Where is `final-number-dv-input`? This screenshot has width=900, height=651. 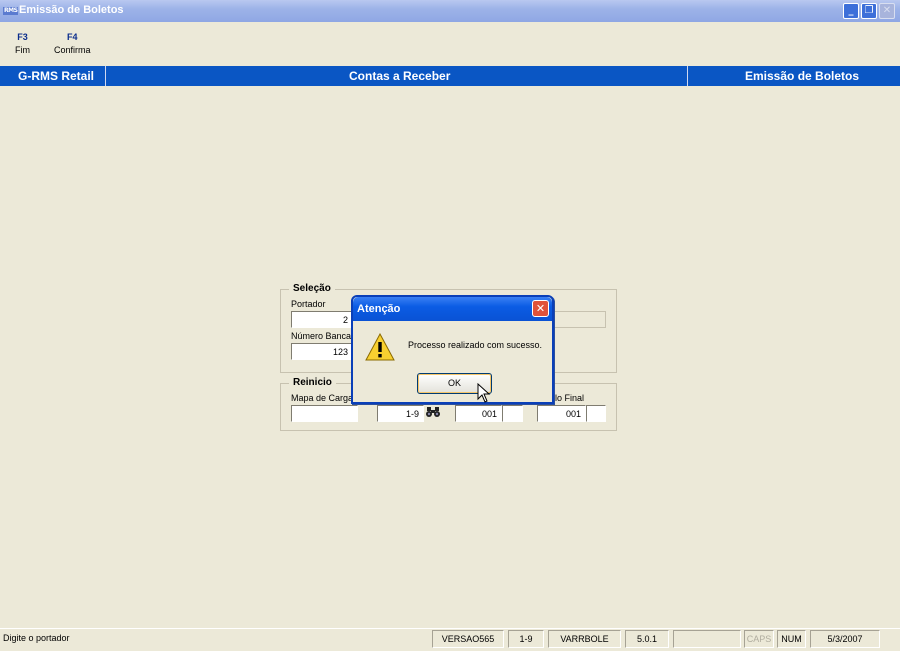
final-number-dv-input is located at coordinates (596, 413).